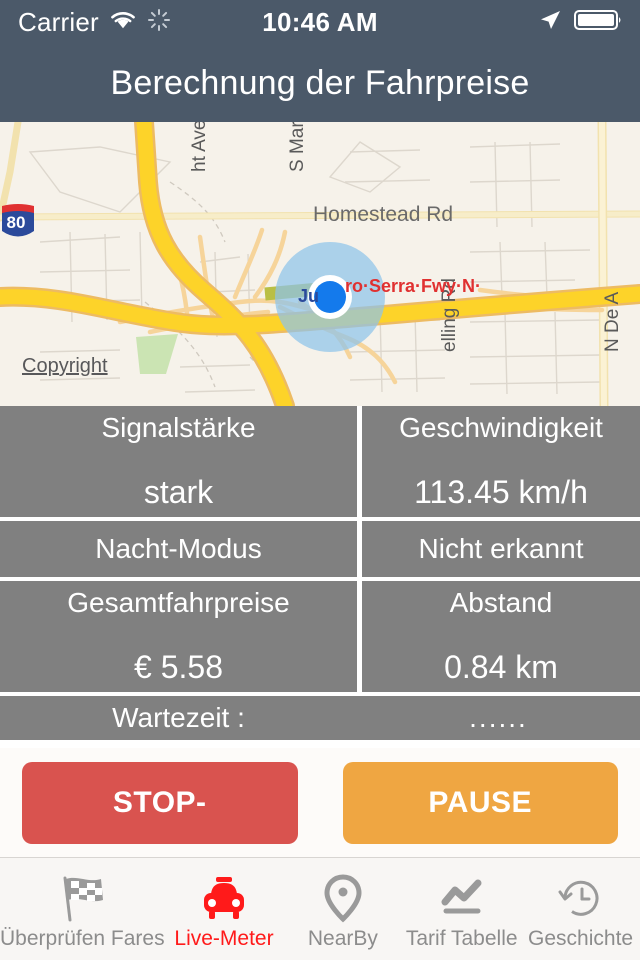 The height and width of the screenshot is (960, 640). What do you see at coordinates (178, 717) in the screenshot?
I see `metric-label-waiting-time: Wartezeit :` at bounding box center [178, 717].